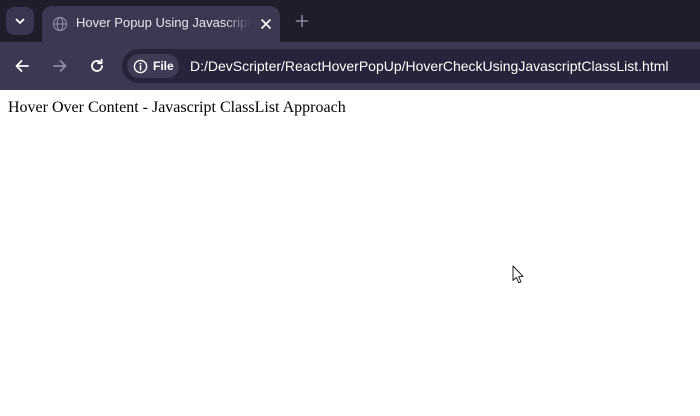  I want to click on arrow-right-icon, so click(60, 66).